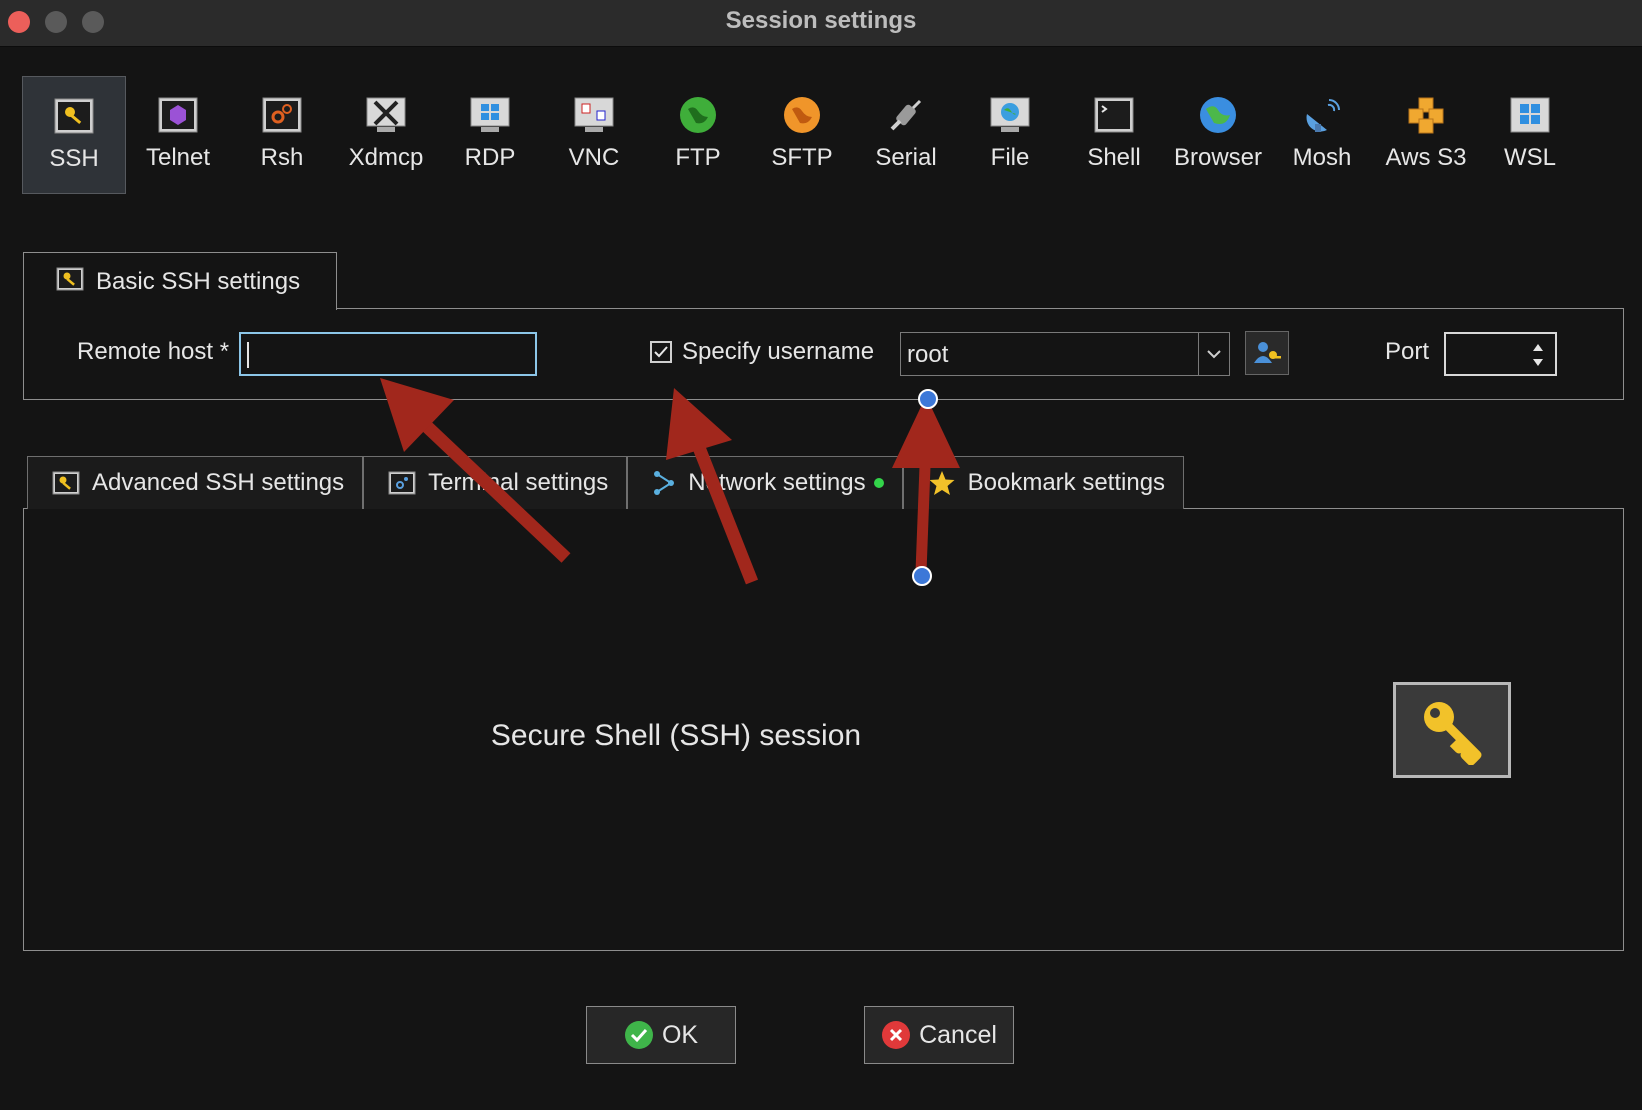 The height and width of the screenshot is (1110, 1642). Describe the element at coordinates (178, 157) in the screenshot. I see `session-type-label: Telnet` at that location.